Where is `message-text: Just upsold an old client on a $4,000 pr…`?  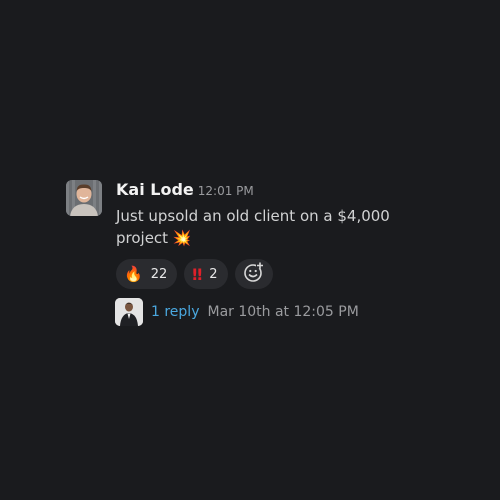 message-text: Just upsold an old client on a $4,000 pr… is located at coordinates (266, 227).